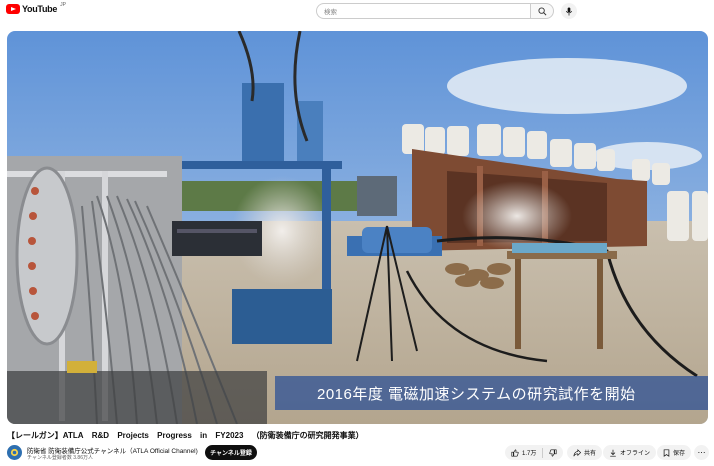 Image resolution: width=714 pixels, height=466 pixels. Describe the element at coordinates (529, 454) in the screenshot. I see `like-count: 1.7万` at that location.